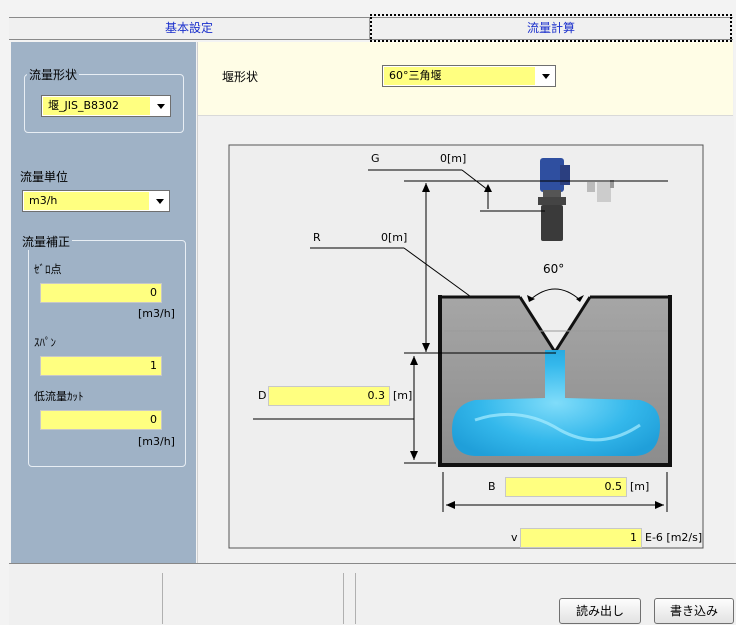 This screenshot has width=736, height=625. What do you see at coordinates (262, 395) in the screenshot?
I see `d-label: D` at bounding box center [262, 395].